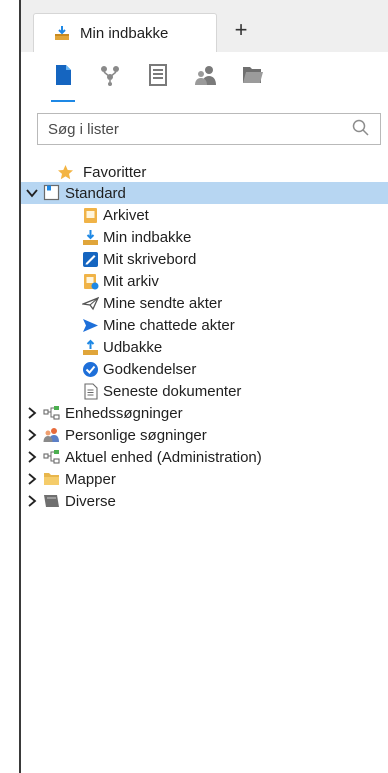 Image resolution: width=388 pixels, height=773 pixels. Describe the element at coordinates (147, 237) in the screenshot. I see `tree-item-label: Min indbakke` at that location.